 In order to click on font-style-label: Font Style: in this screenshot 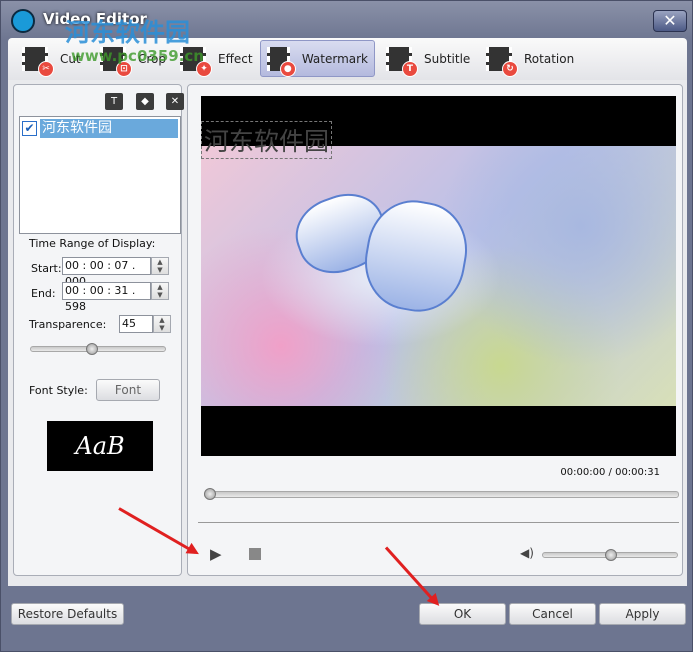, I will do `click(58, 390)`.